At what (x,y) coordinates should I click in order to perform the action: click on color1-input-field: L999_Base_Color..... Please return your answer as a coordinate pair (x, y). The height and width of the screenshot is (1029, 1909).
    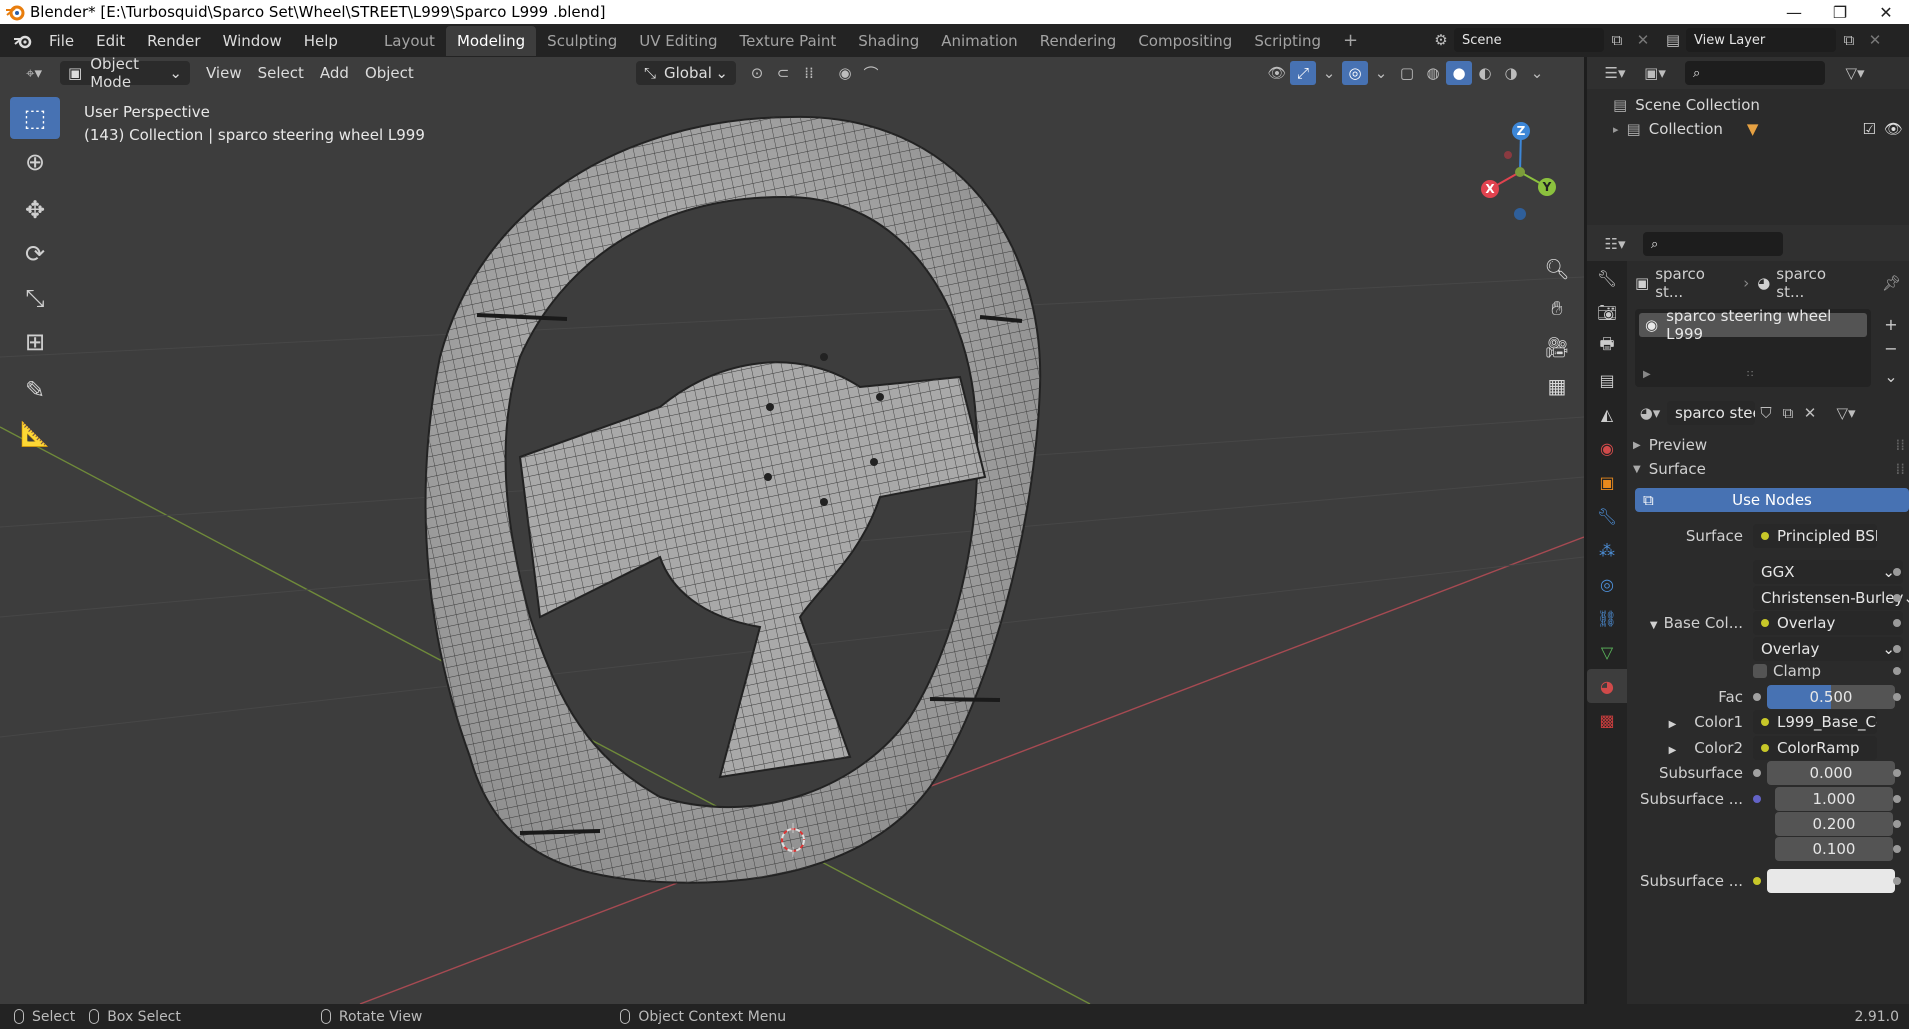
    Looking at the image, I should click on (1815, 722).